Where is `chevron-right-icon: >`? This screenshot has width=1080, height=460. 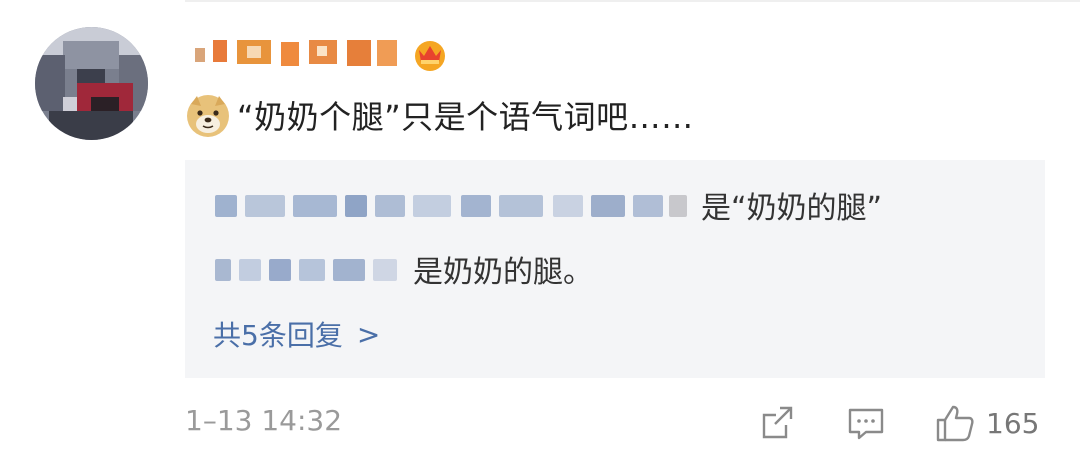 chevron-right-icon: > is located at coordinates (368, 334).